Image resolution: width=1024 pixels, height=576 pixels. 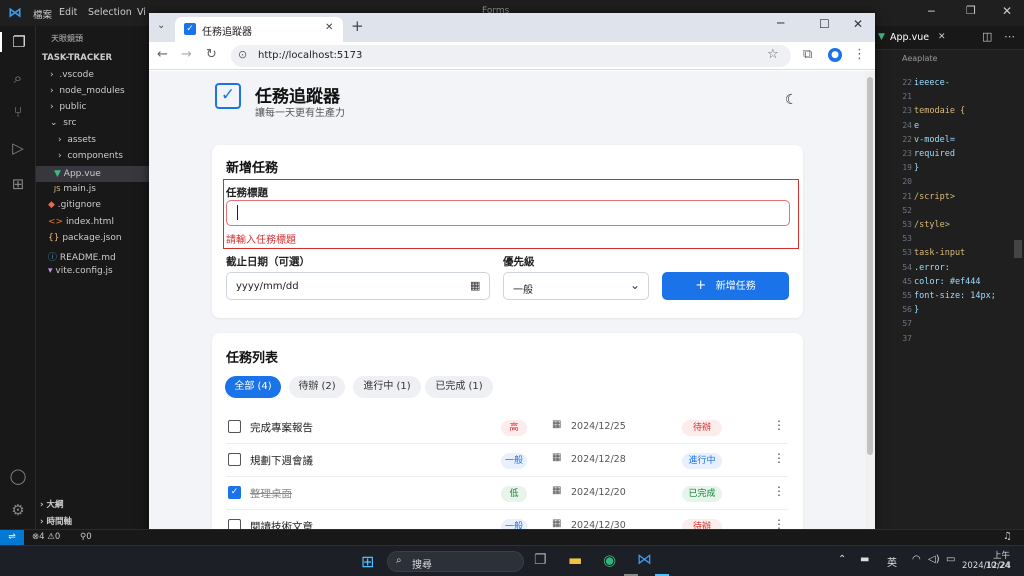 I want to click on favicon-check-icon: ✓, so click(x=190, y=29).